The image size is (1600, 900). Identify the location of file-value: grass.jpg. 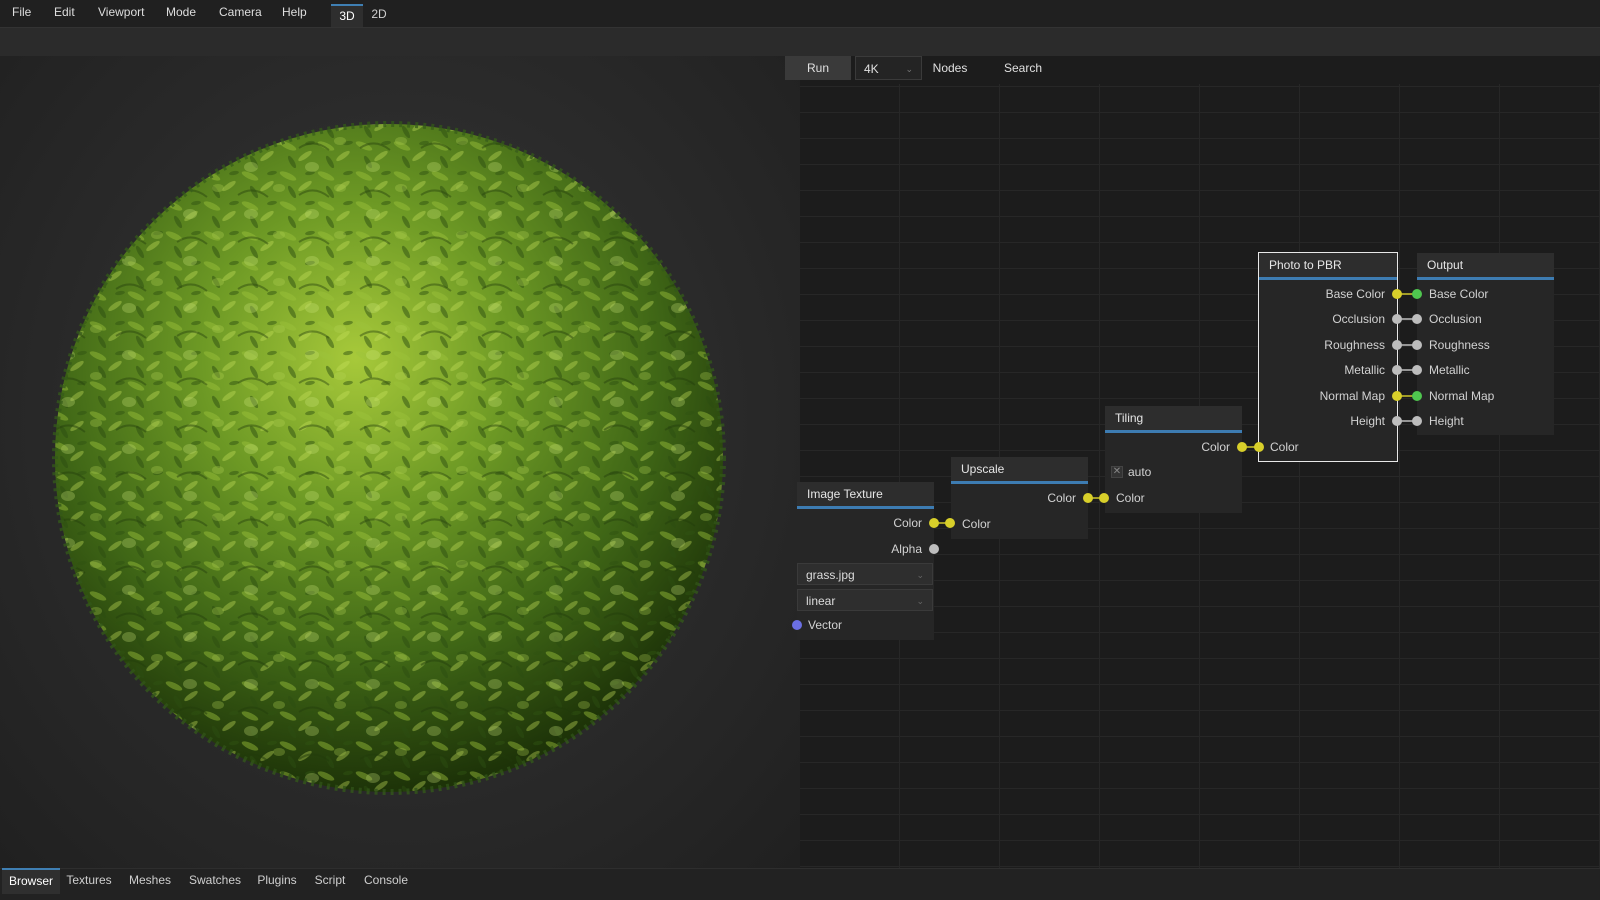
(830, 575).